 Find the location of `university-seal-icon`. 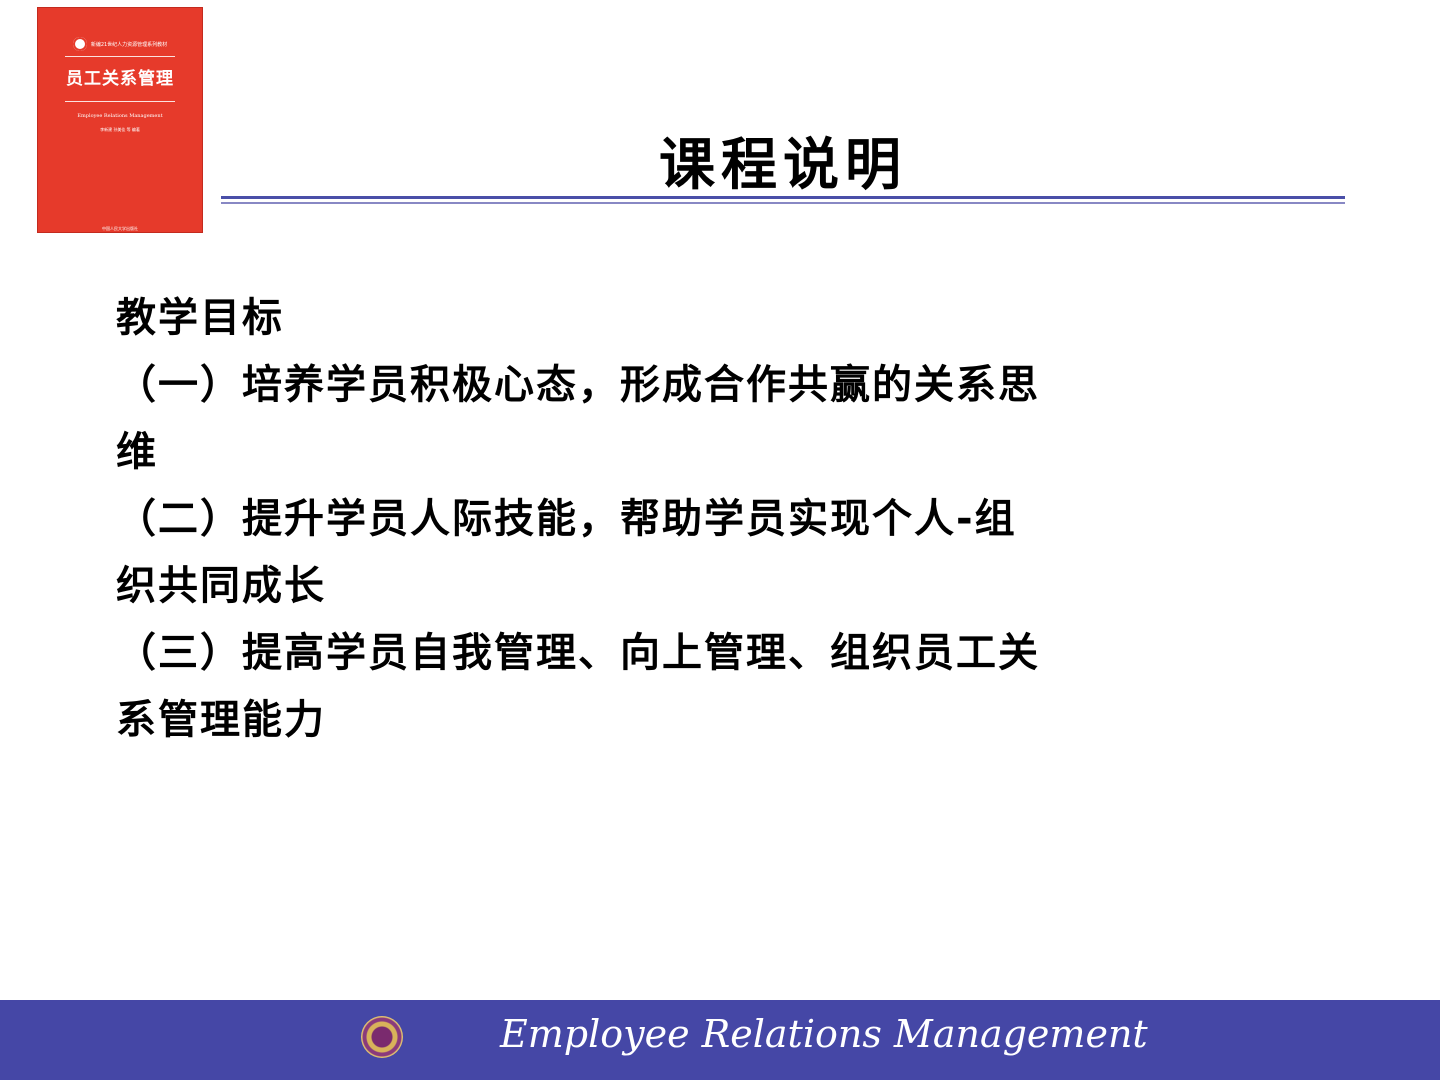

university-seal-icon is located at coordinates (382, 1037).